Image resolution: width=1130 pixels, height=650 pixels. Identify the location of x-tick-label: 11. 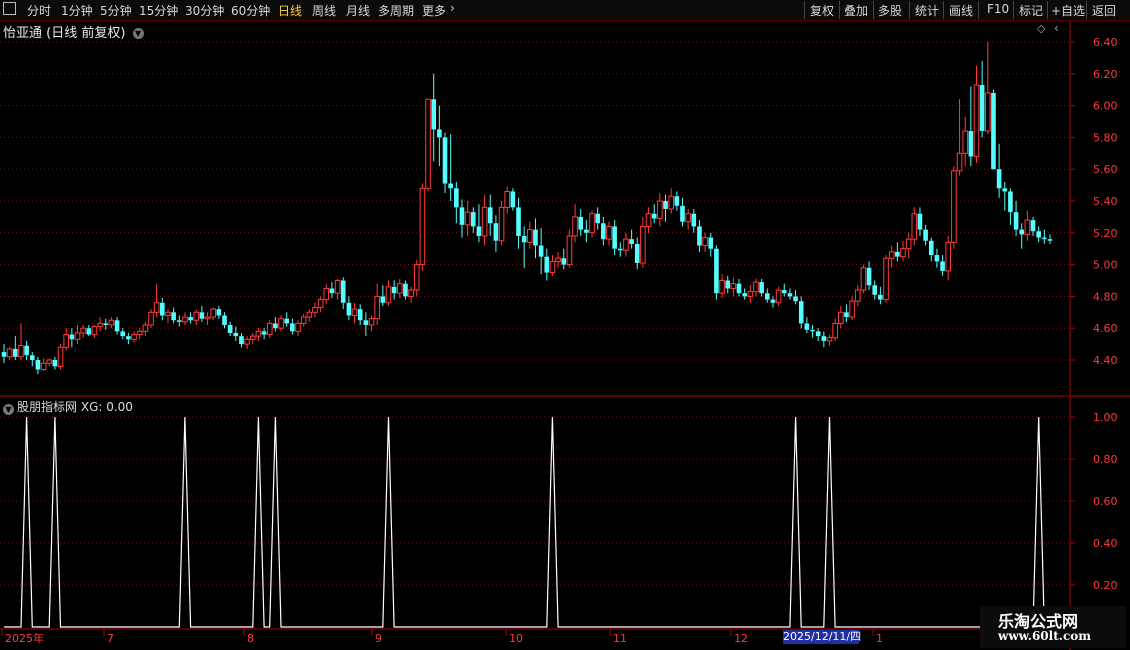
(620, 638).